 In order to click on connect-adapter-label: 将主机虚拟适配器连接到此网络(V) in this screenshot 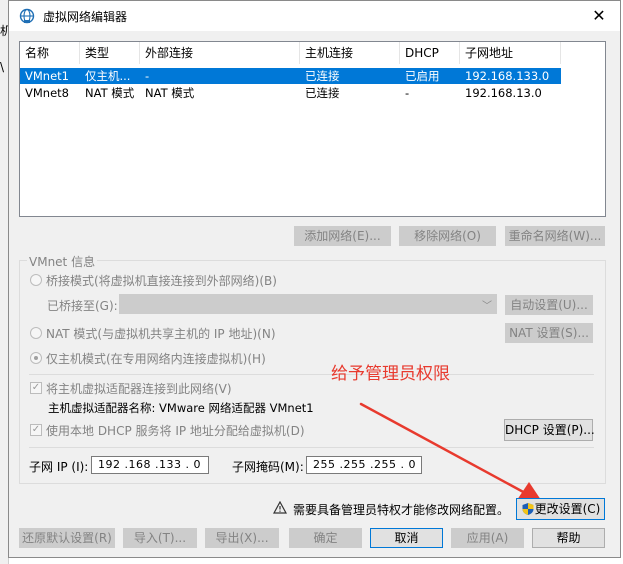, I will do `click(139, 389)`.